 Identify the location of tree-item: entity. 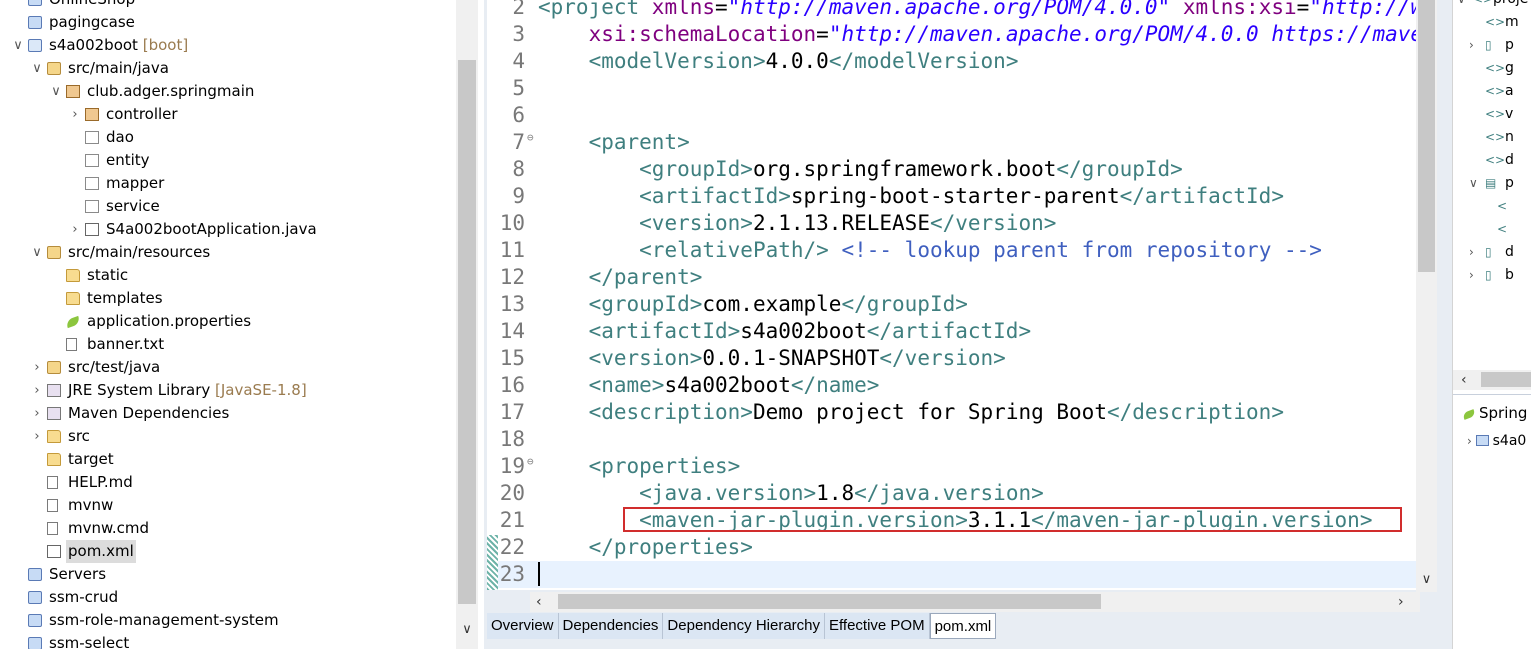
(227, 160).